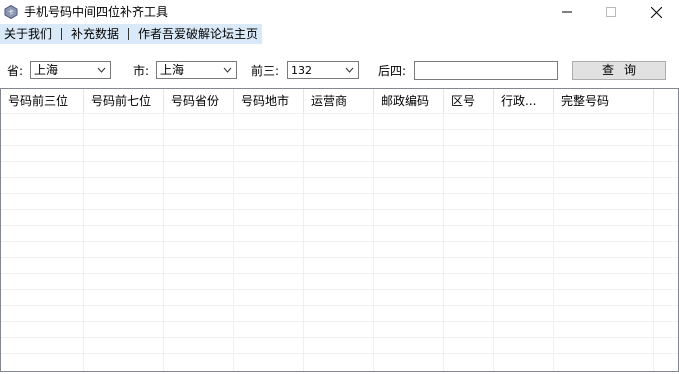 The image size is (679, 374). Describe the element at coordinates (604, 101) in the screenshot. I see `column-header: 完整号码` at that location.